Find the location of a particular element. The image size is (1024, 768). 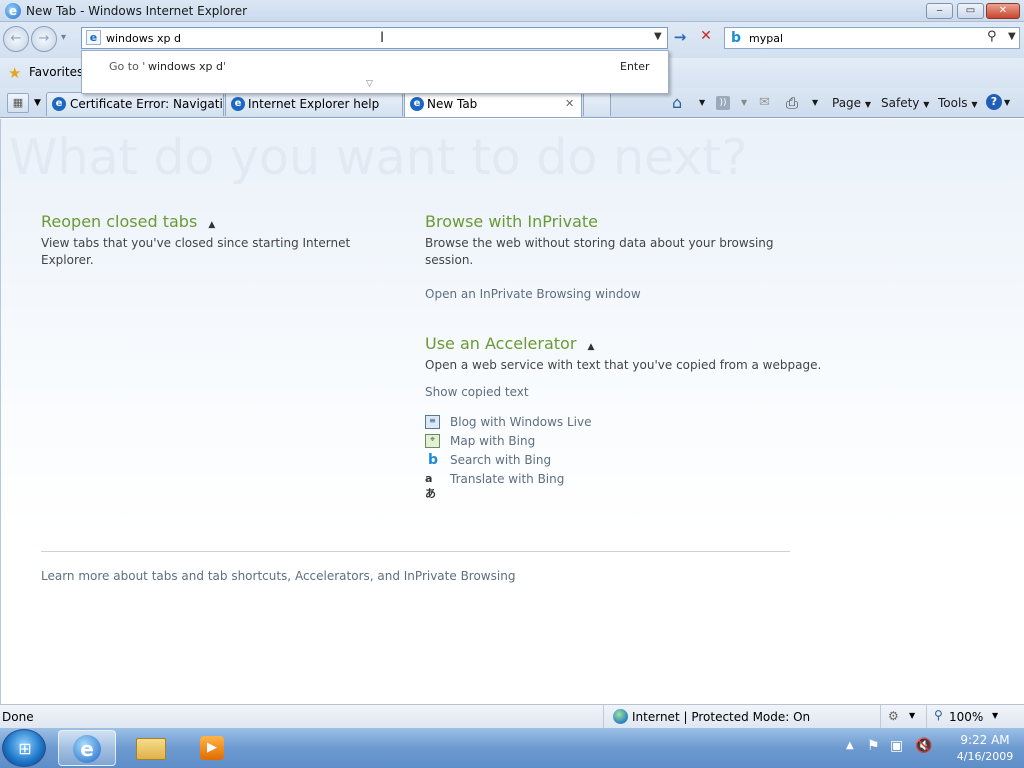

reopen-closed-tabs-heading: Reopen closed tabs ▲ is located at coordinates (128, 221).